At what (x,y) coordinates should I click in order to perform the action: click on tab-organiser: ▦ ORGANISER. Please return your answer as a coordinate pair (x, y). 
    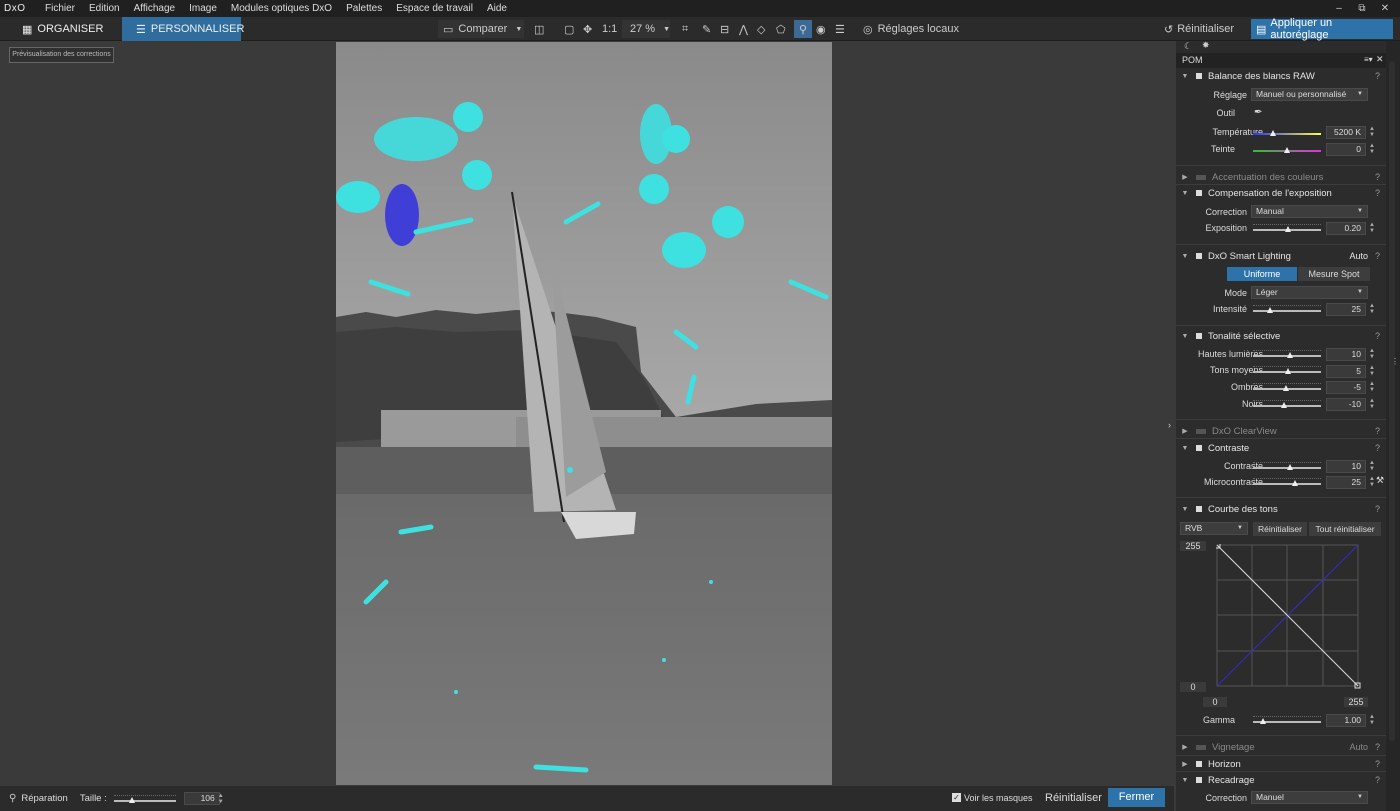
    Looking at the image, I should click on (62, 29).